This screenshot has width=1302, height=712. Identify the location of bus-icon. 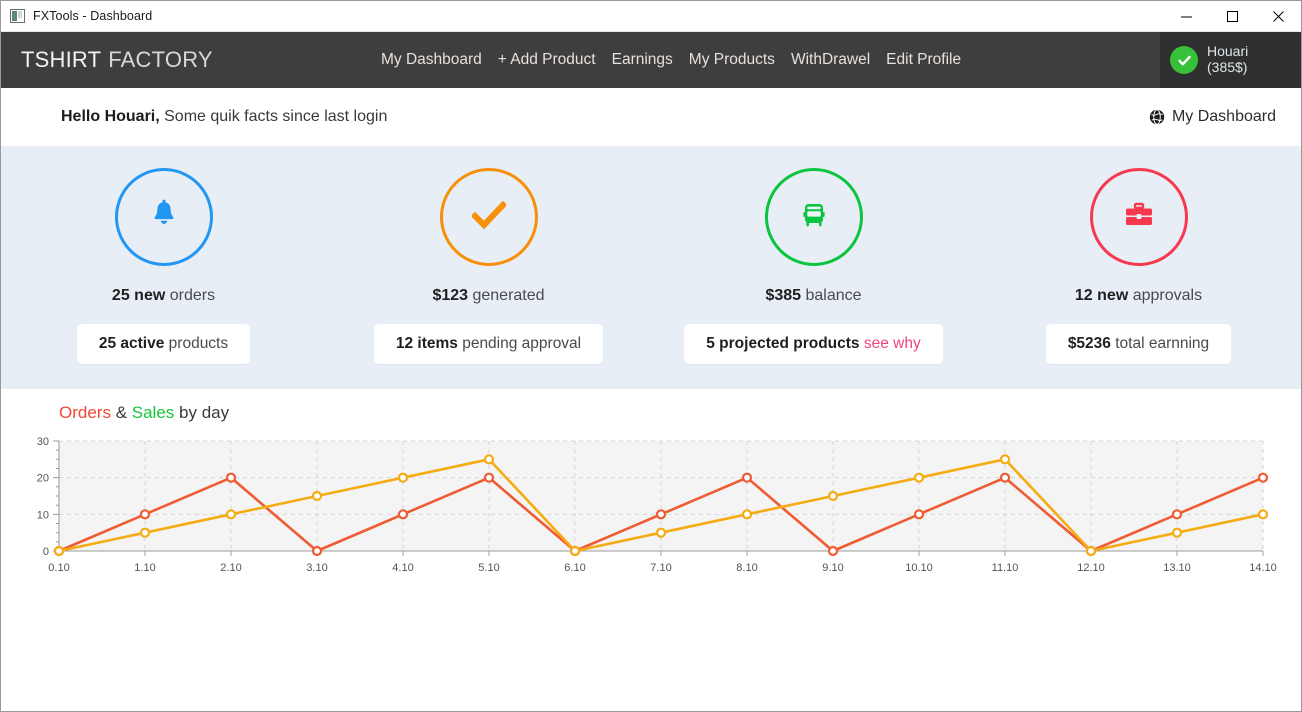
(814, 217).